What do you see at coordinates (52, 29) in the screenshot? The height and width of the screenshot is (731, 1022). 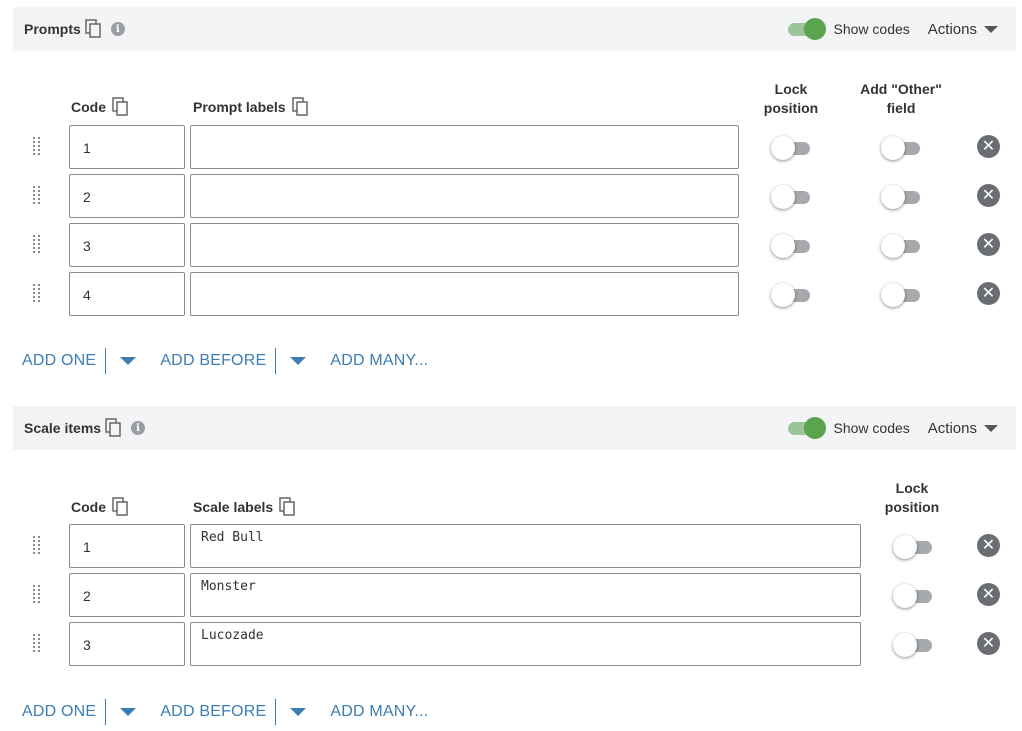 I see `prompts-title: Prompts` at bounding box center [52, 29].